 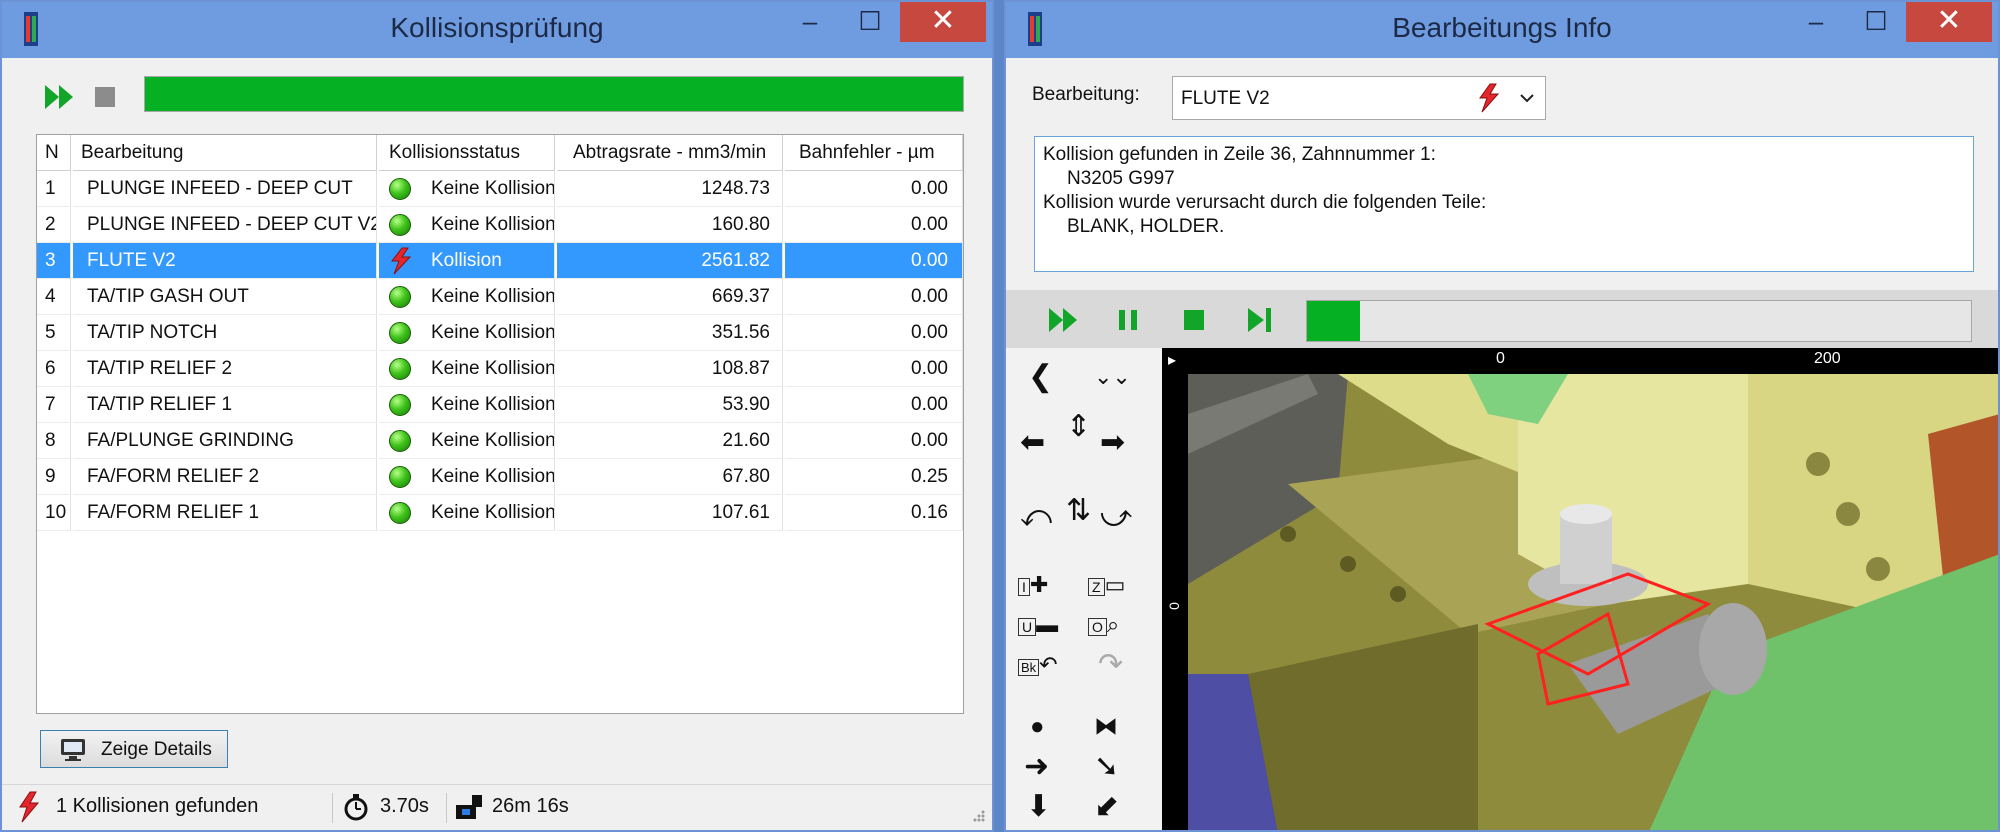 What do you see at coordinates (1078, 511) in the screenshot?
I see `rotate-vertical-icon: ⇅` at bounding box center [1078, 511].